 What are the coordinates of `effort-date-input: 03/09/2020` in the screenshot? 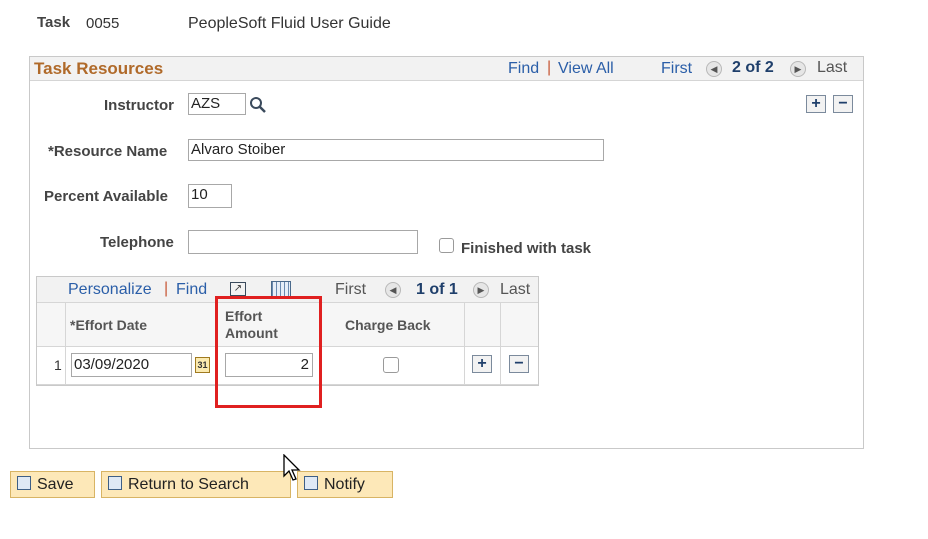 It's located at (131, 365).